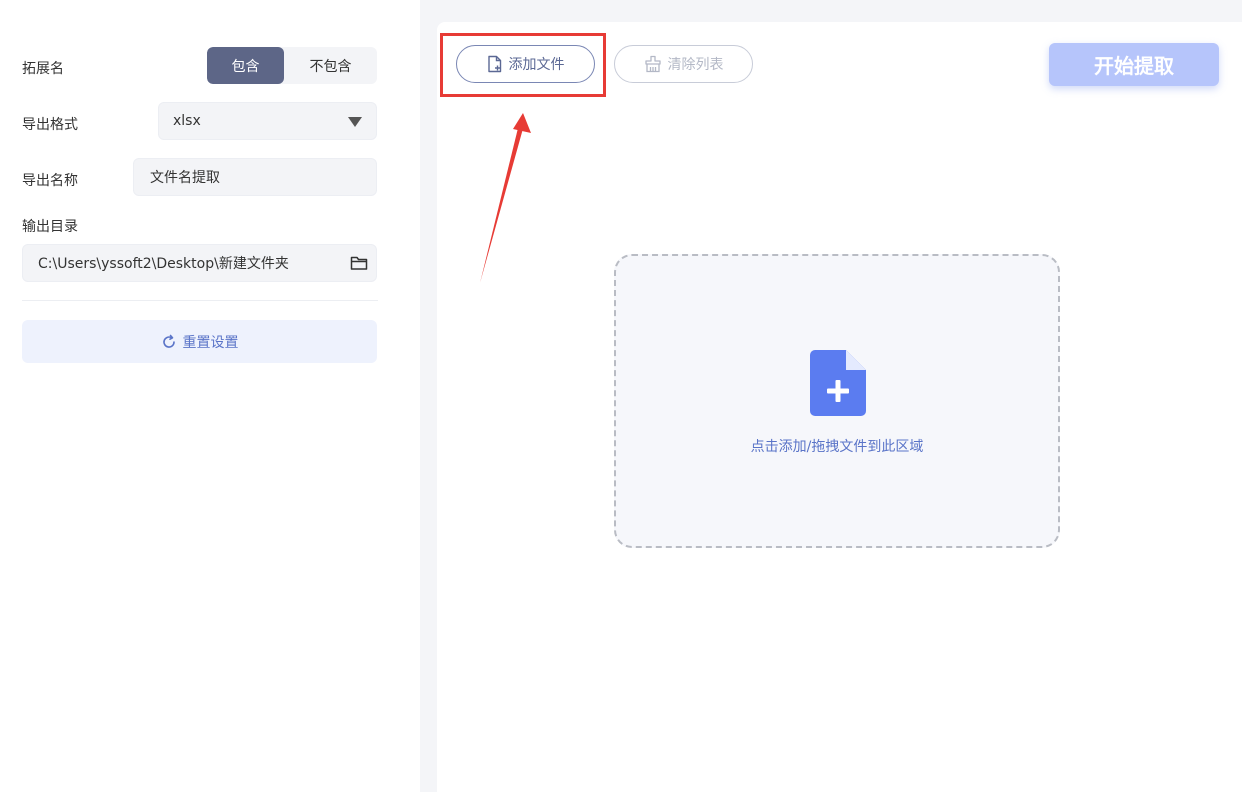 This screenshot has height=792, width=1242. What do you see at coordinates (652, 64) in the screenshot?
I see `clear-icon` at bounding box center [652, 64].